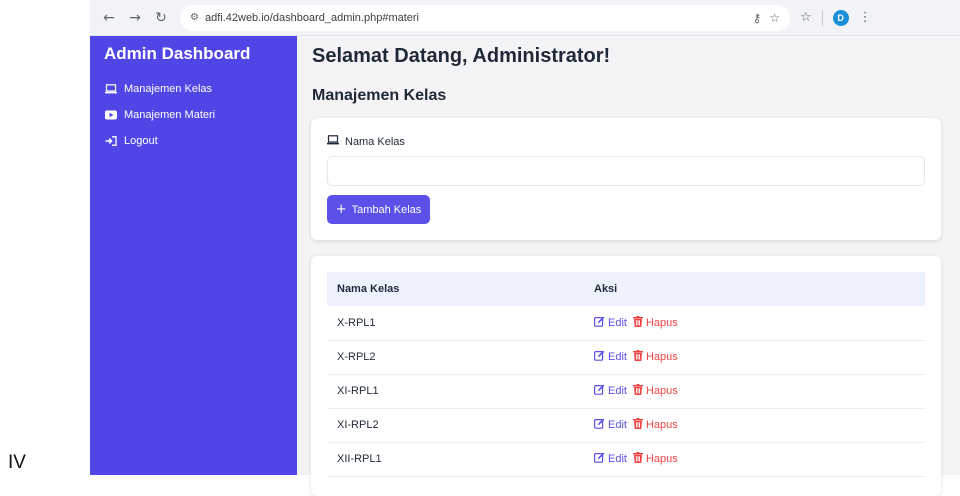 This screenshot has height=496, width=960. Describe the element at coordinates (461, 56) in the screenshot. I see `page-title: Selamat Datang, Administrator!` at that location.